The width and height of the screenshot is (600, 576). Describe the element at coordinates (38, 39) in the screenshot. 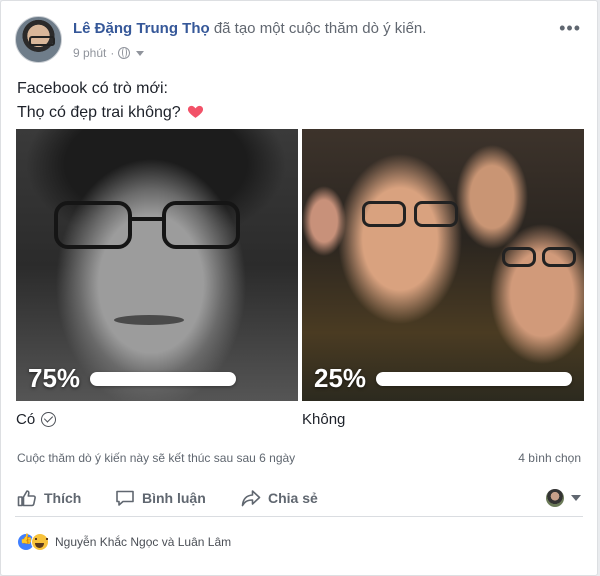

I see `author-avatar` at that location.